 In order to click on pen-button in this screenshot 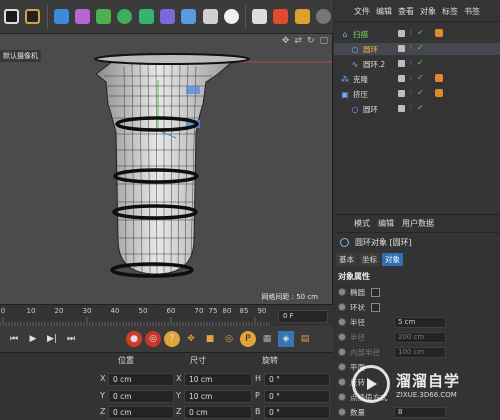, I will do `click(82, 17)`.